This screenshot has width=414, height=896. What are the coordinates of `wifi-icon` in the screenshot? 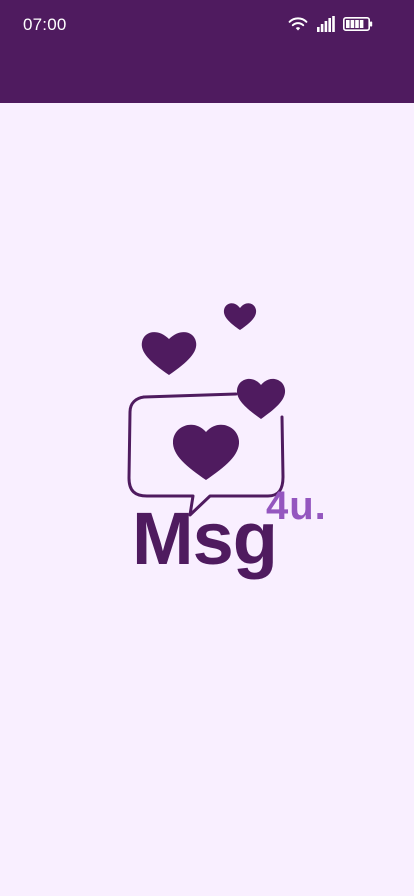 It's located at (298, 24).